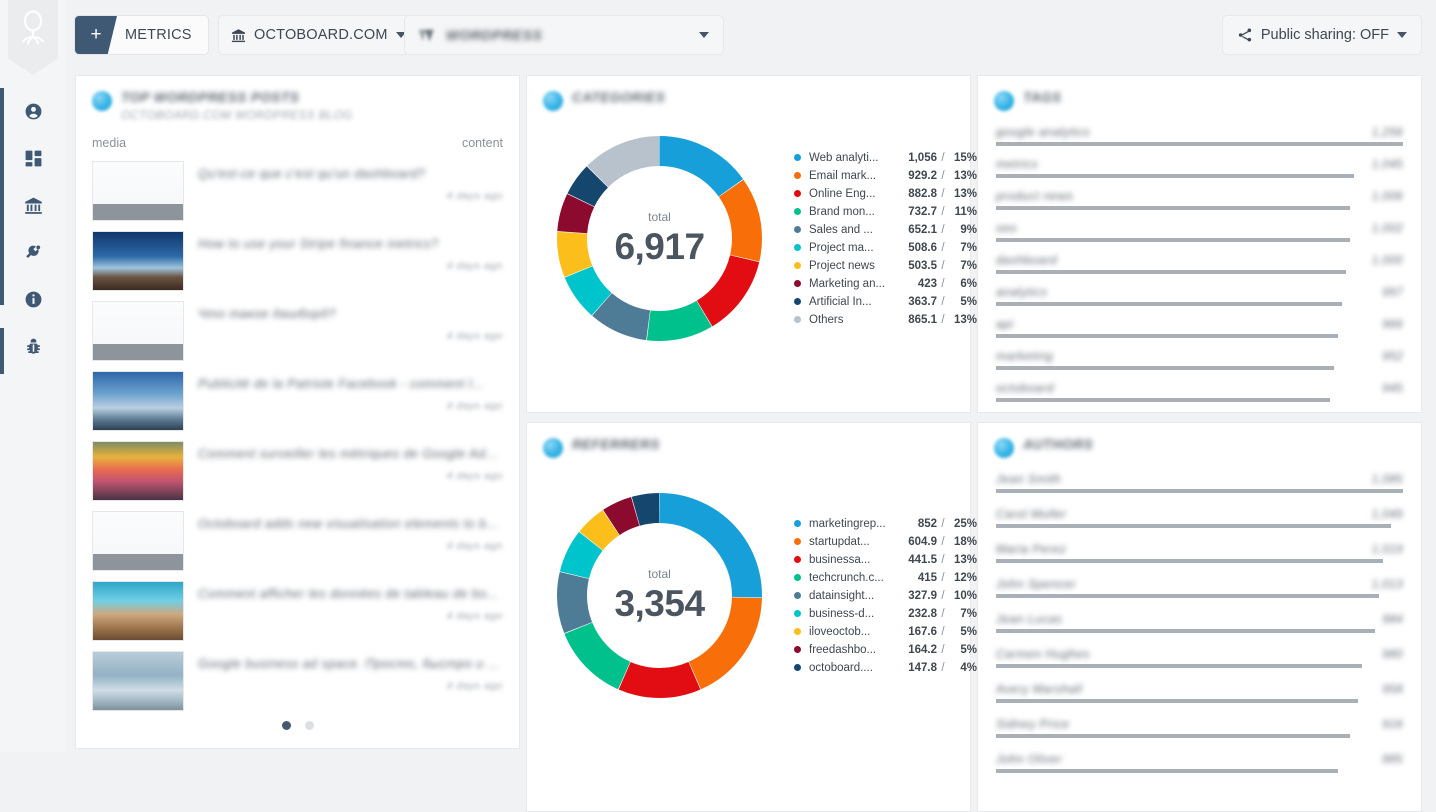 The width and height of the screenshot is (1436, 812). What do you see at coordinates (33, 346) in the screenshot?
I see `sidebar-item-report-bug` at bounding box center [33, 346].